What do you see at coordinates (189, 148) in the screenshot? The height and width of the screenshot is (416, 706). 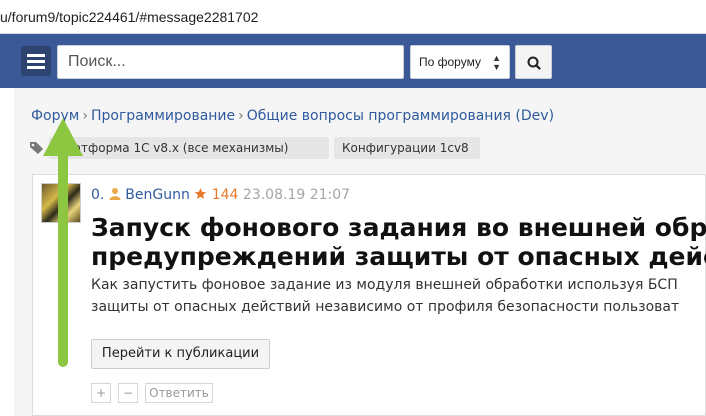 I see `tag-platform: Платформа 1С v8.x (все механизмы)` at bounding box center [189, 148].